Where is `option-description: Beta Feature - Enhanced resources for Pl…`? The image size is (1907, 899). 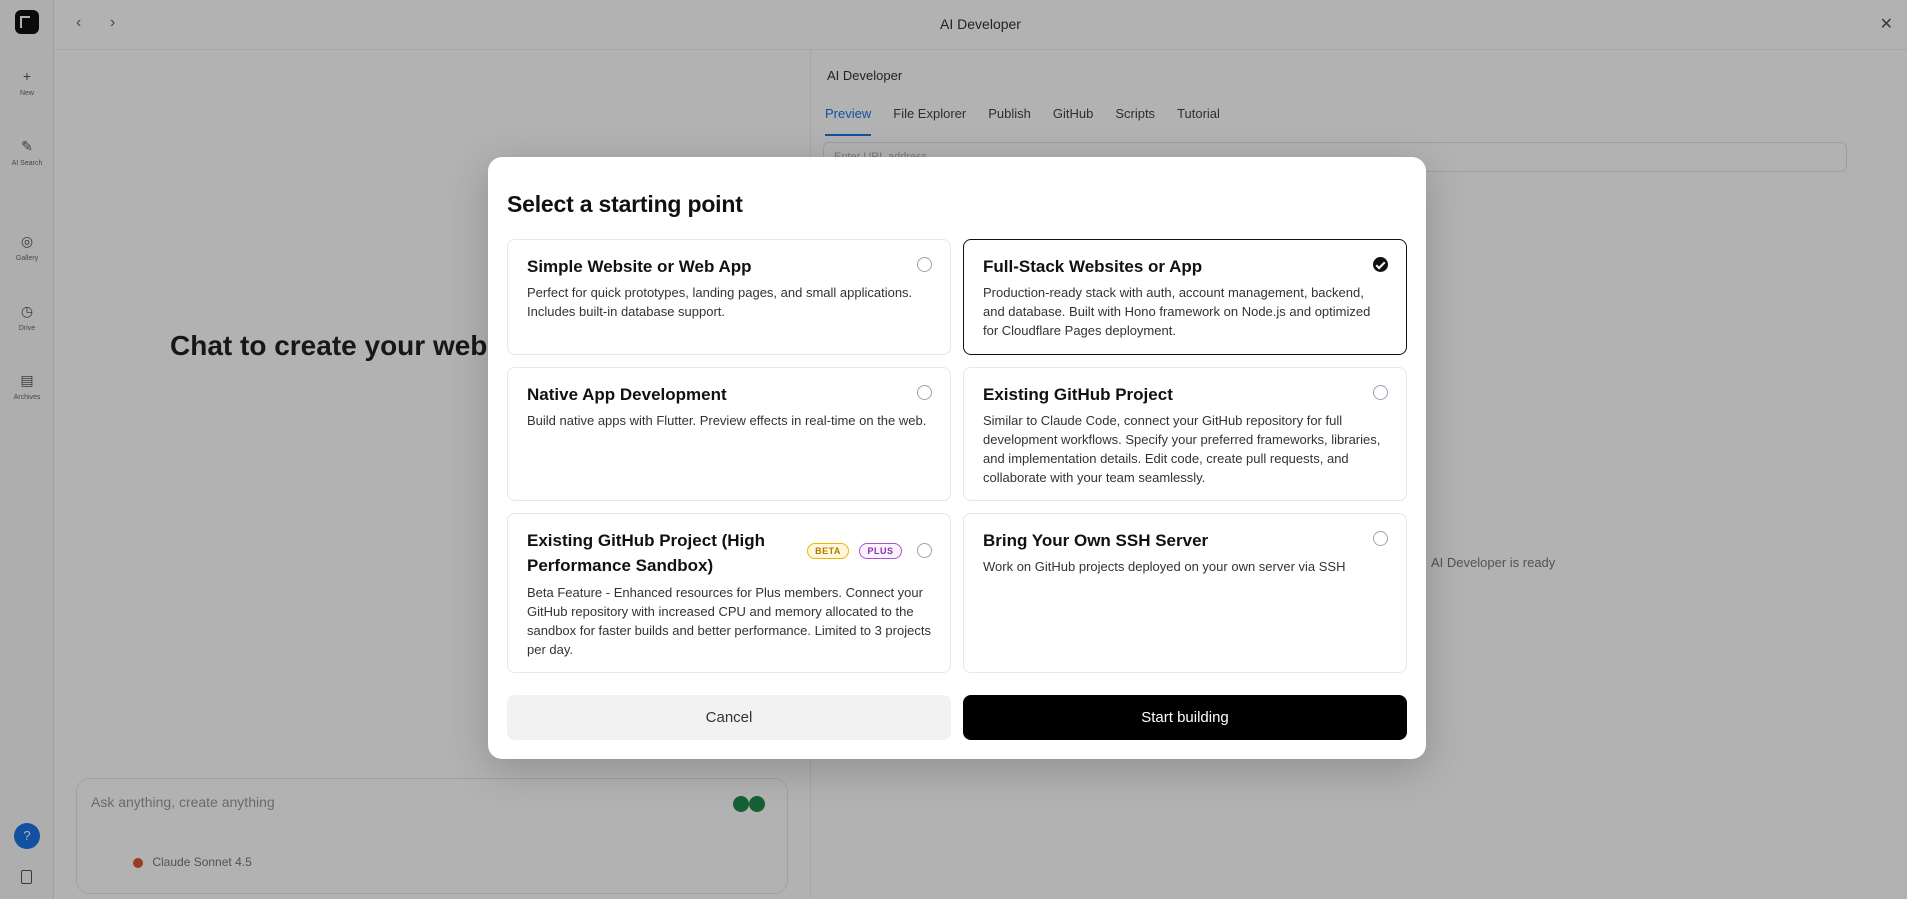 option-description: Beta Feature - Enhanced resources for Pl… is located at coordinates (729, 621).